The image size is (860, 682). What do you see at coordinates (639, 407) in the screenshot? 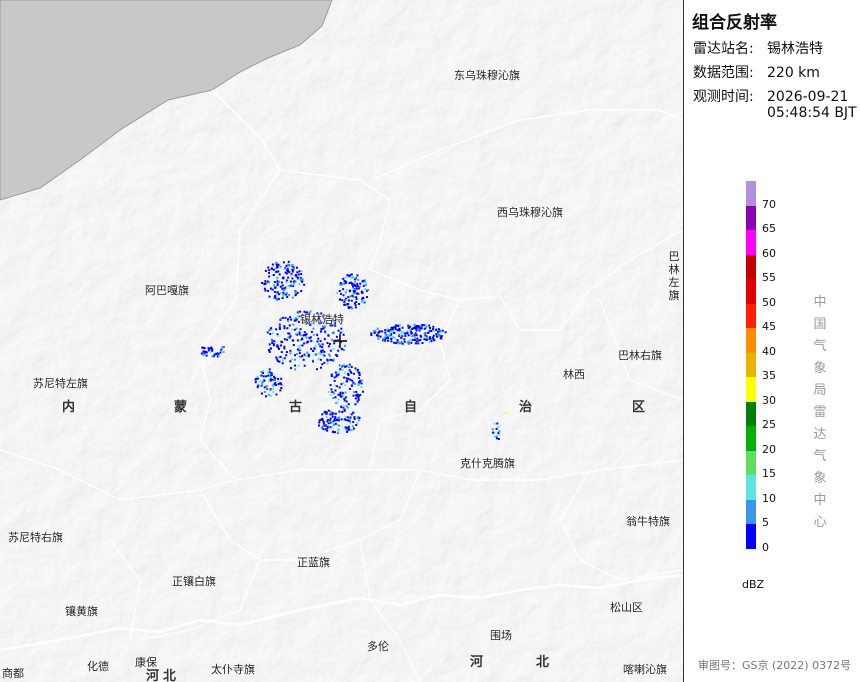
I see `province-char-qu: 区` at bounding box center [639, 407].